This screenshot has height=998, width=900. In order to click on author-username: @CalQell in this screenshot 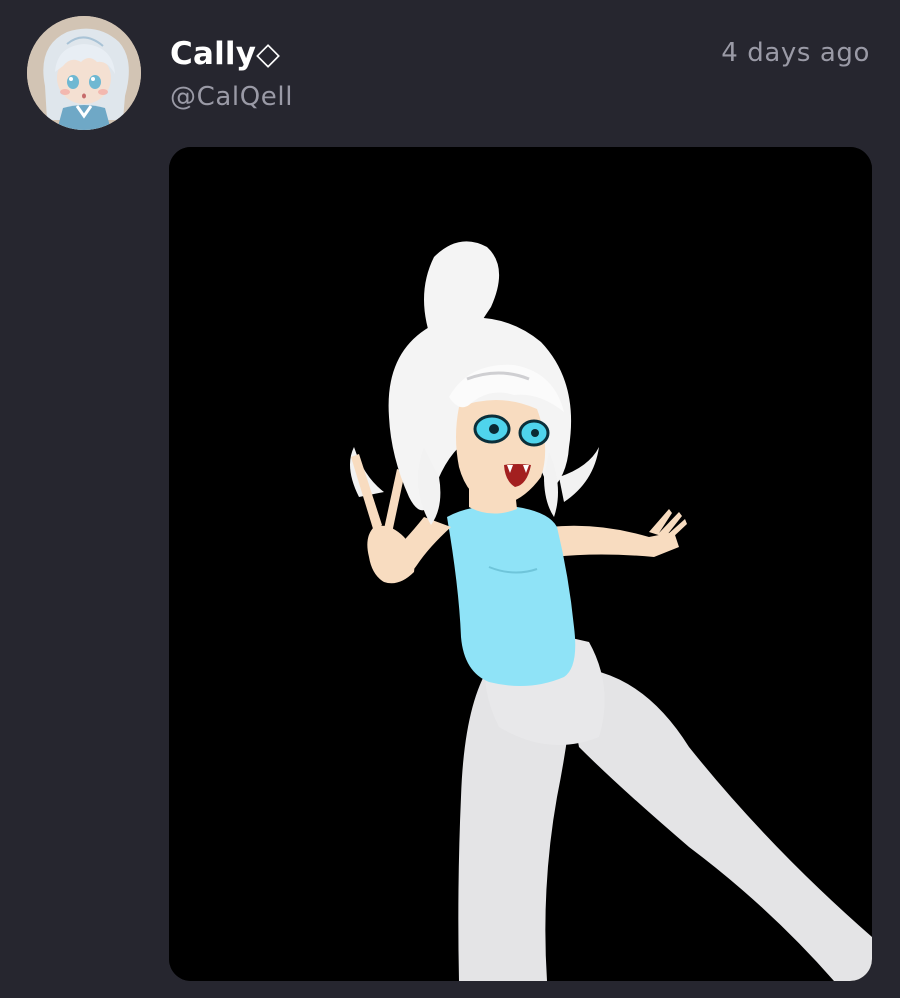, I will do `click(231, 97)`.